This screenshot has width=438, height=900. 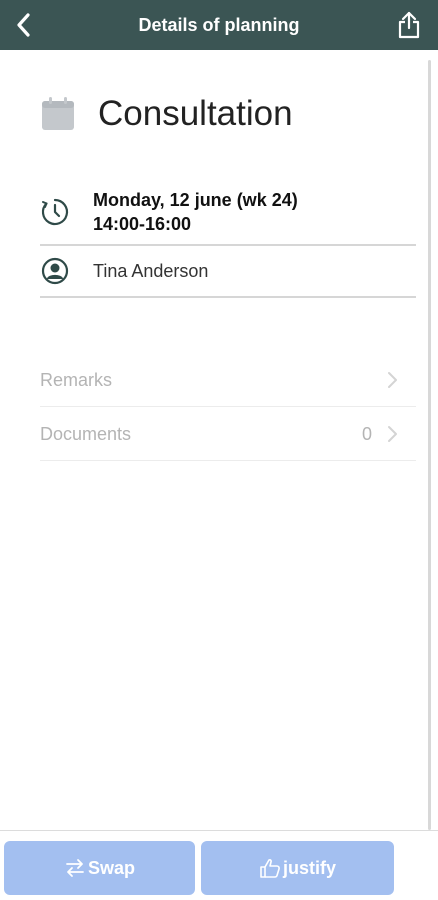 What do you see at coordinates (55, 212) in the screenshot?
I see `clock-icon` at bounding box center [55, 212].